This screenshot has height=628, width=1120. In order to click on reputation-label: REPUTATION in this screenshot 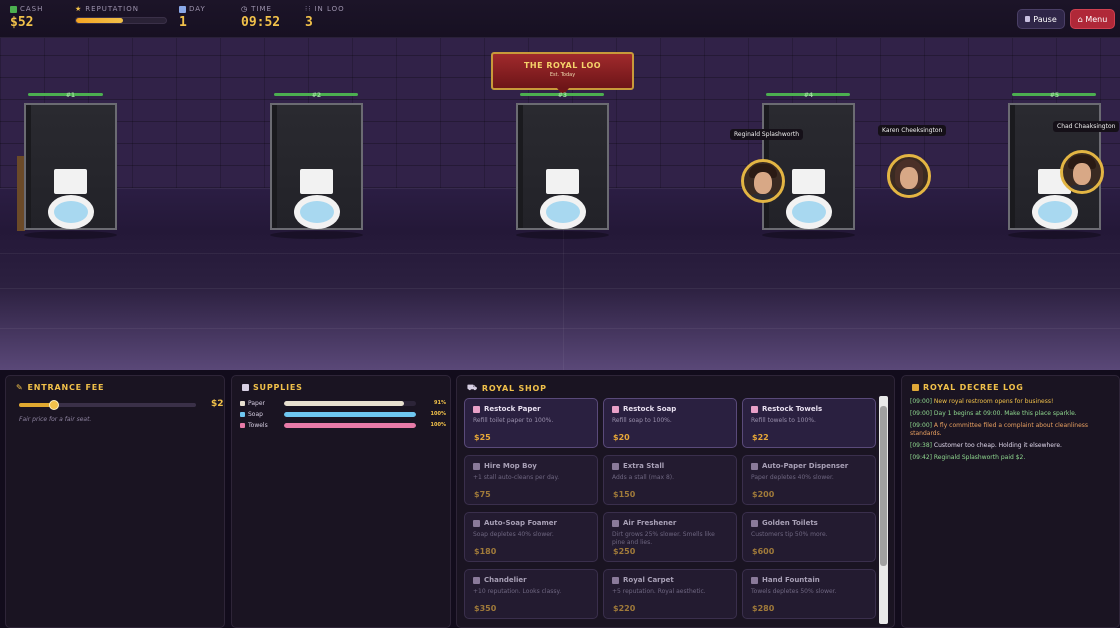, I will do `click(112, 9)`.